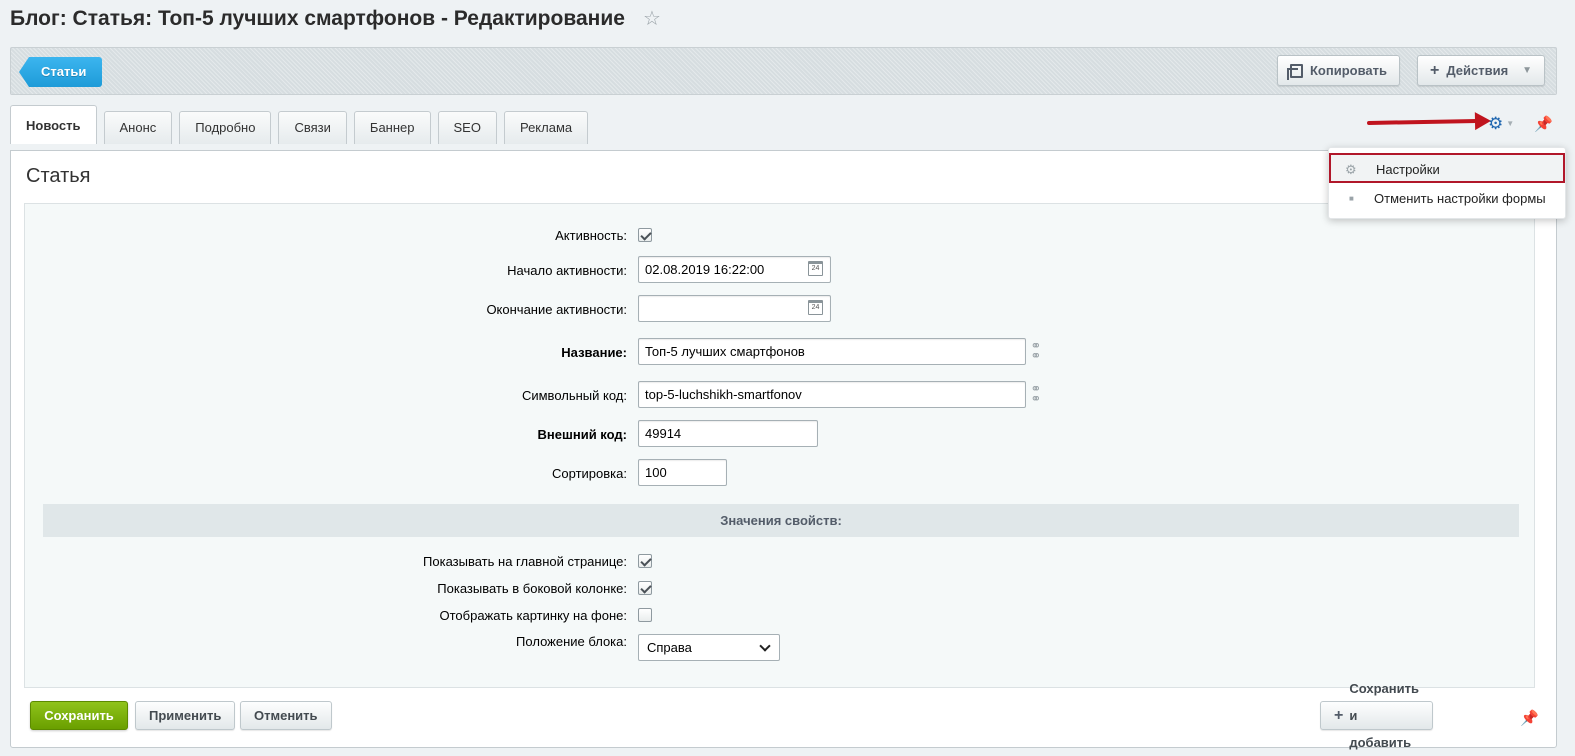 This screenshot has height=756, width=1575. I want to click on position-select-value: Справа, so click(669, 647).